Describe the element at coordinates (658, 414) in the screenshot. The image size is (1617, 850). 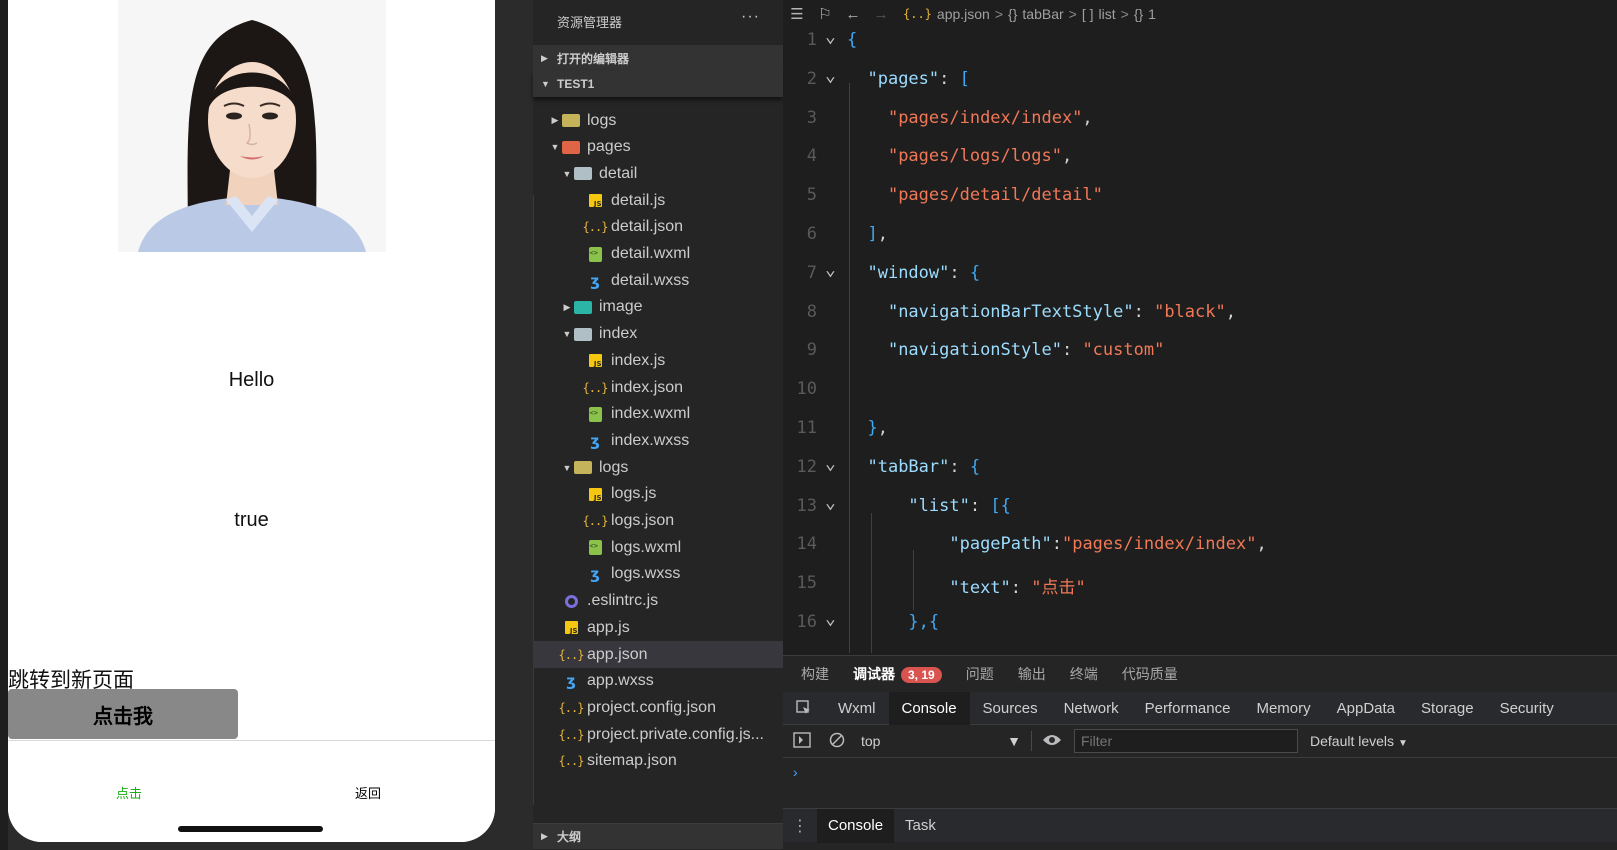
I see `tree-item: index.wxml` at that location.